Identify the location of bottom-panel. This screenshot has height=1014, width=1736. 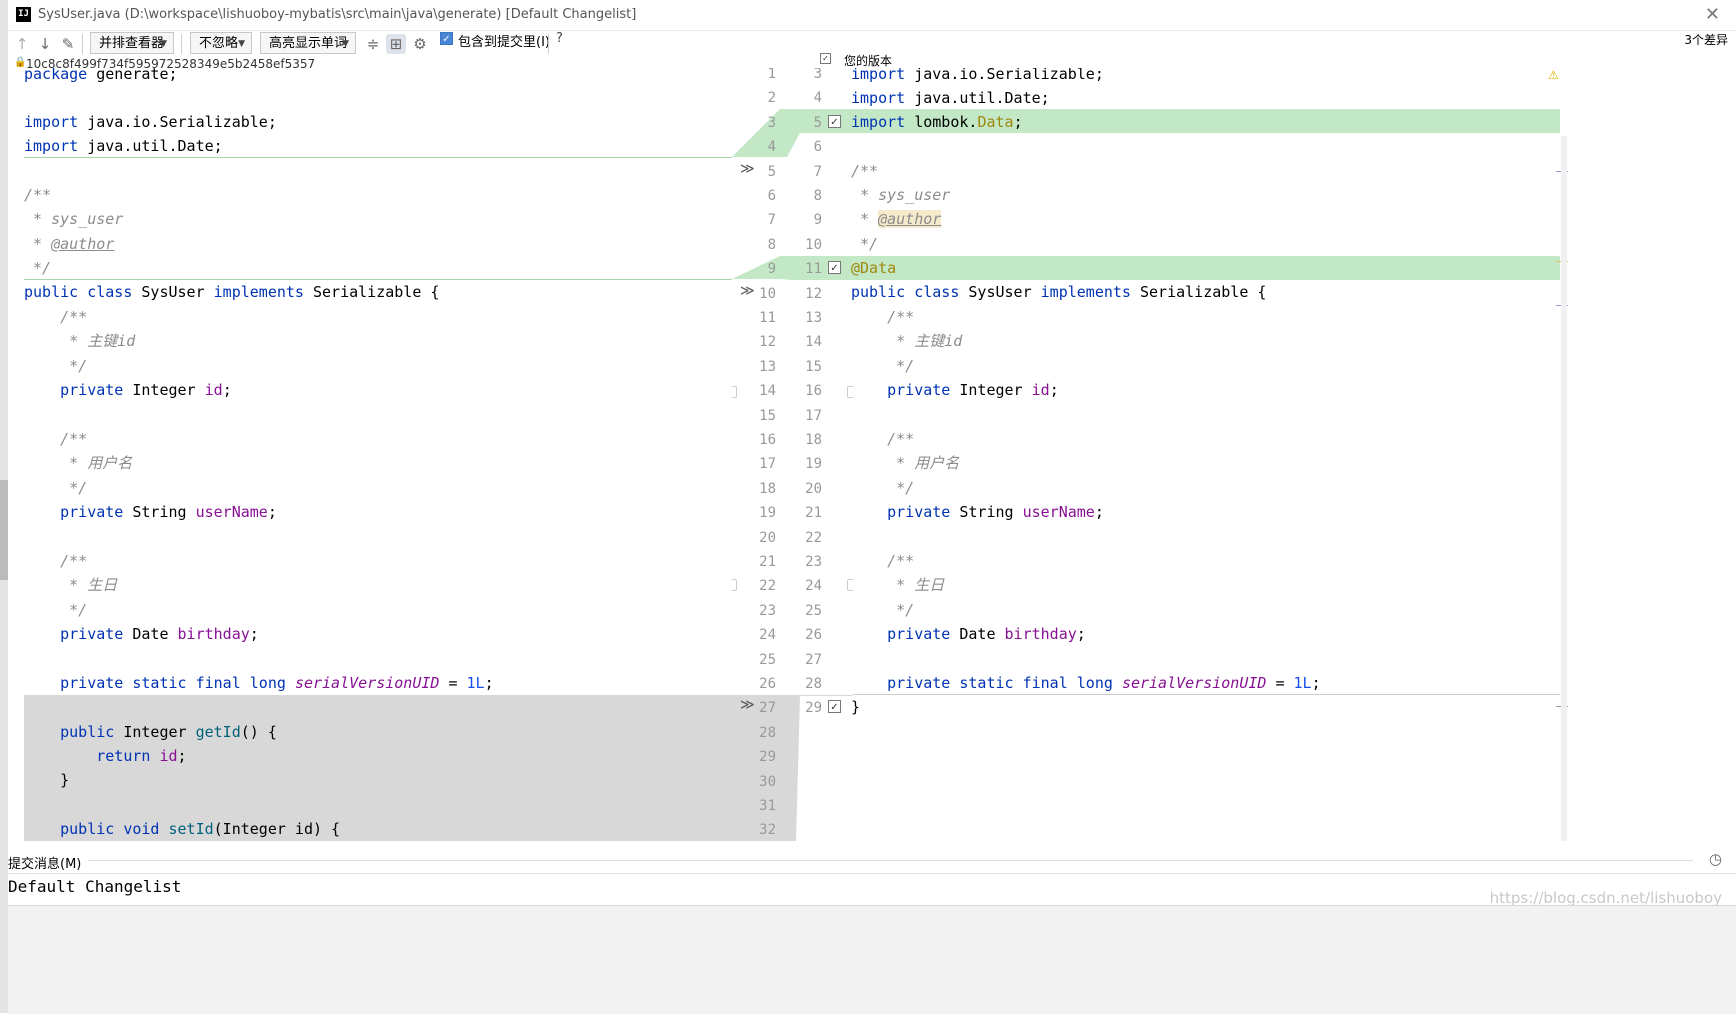
(872, 959).